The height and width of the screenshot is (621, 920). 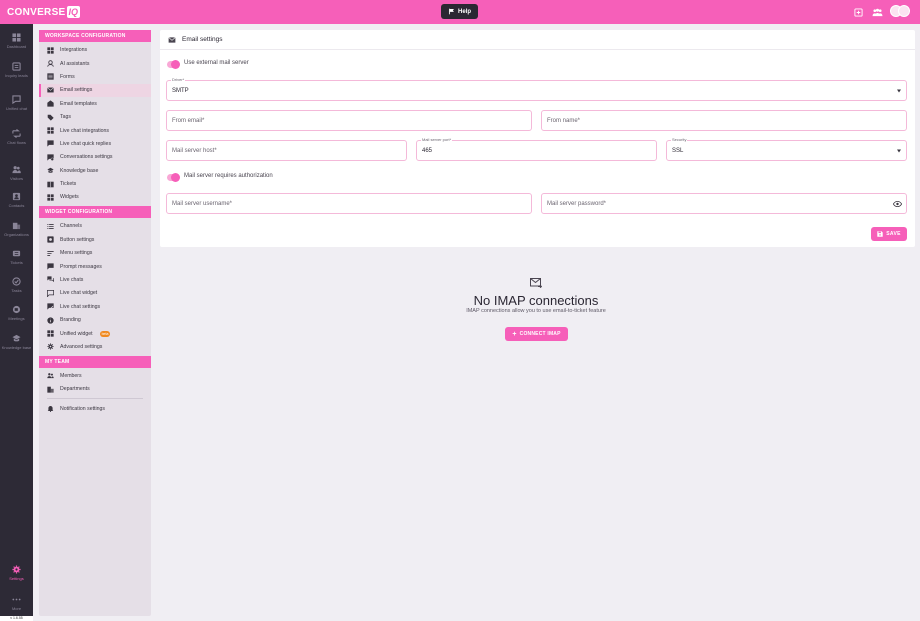 I want to click on sidebar-item-live-chat-widget: Live chat widget, so click(x=95, y=293).